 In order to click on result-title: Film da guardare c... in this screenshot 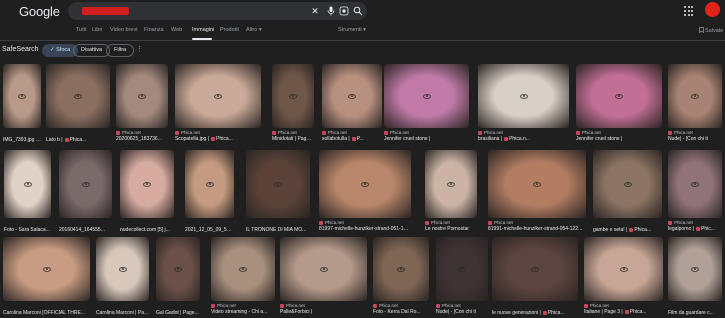, I will do `click(695, 313)`.